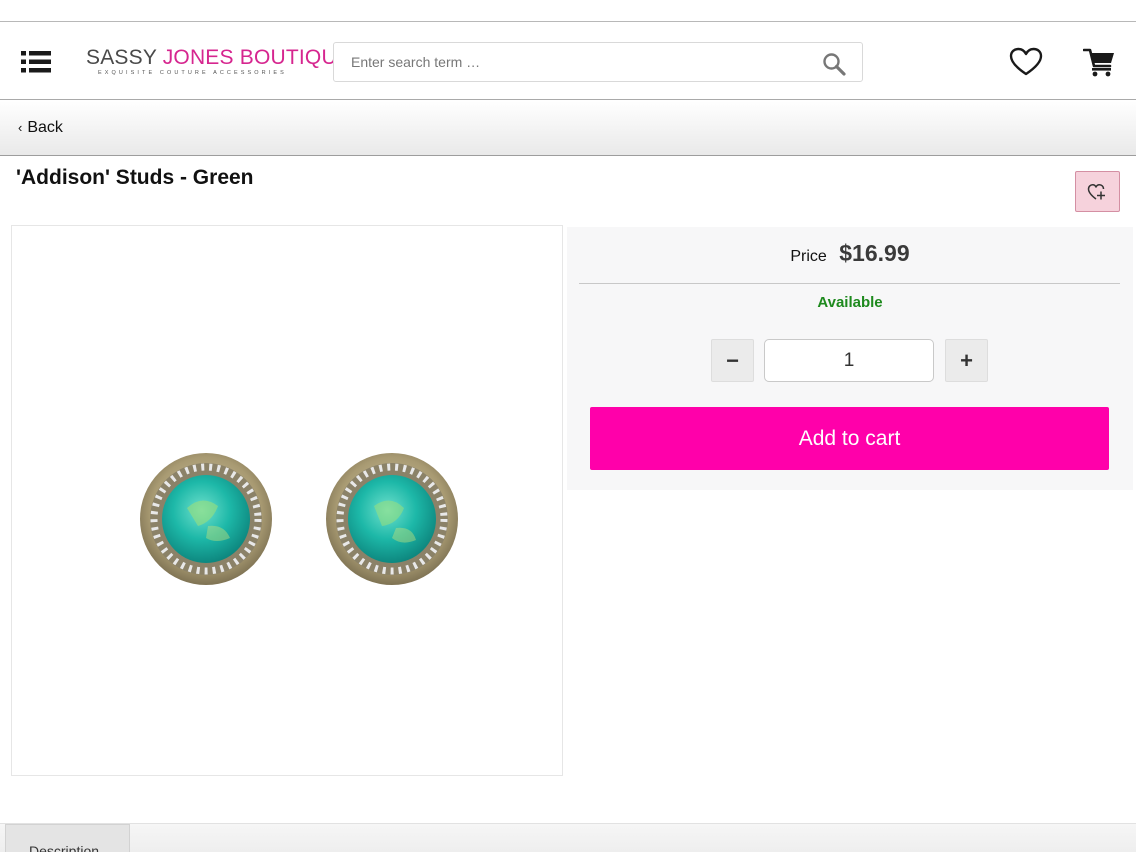 This screenshot has width=1136, height=852. I want to click on heart-icon, so click(1026, 62).